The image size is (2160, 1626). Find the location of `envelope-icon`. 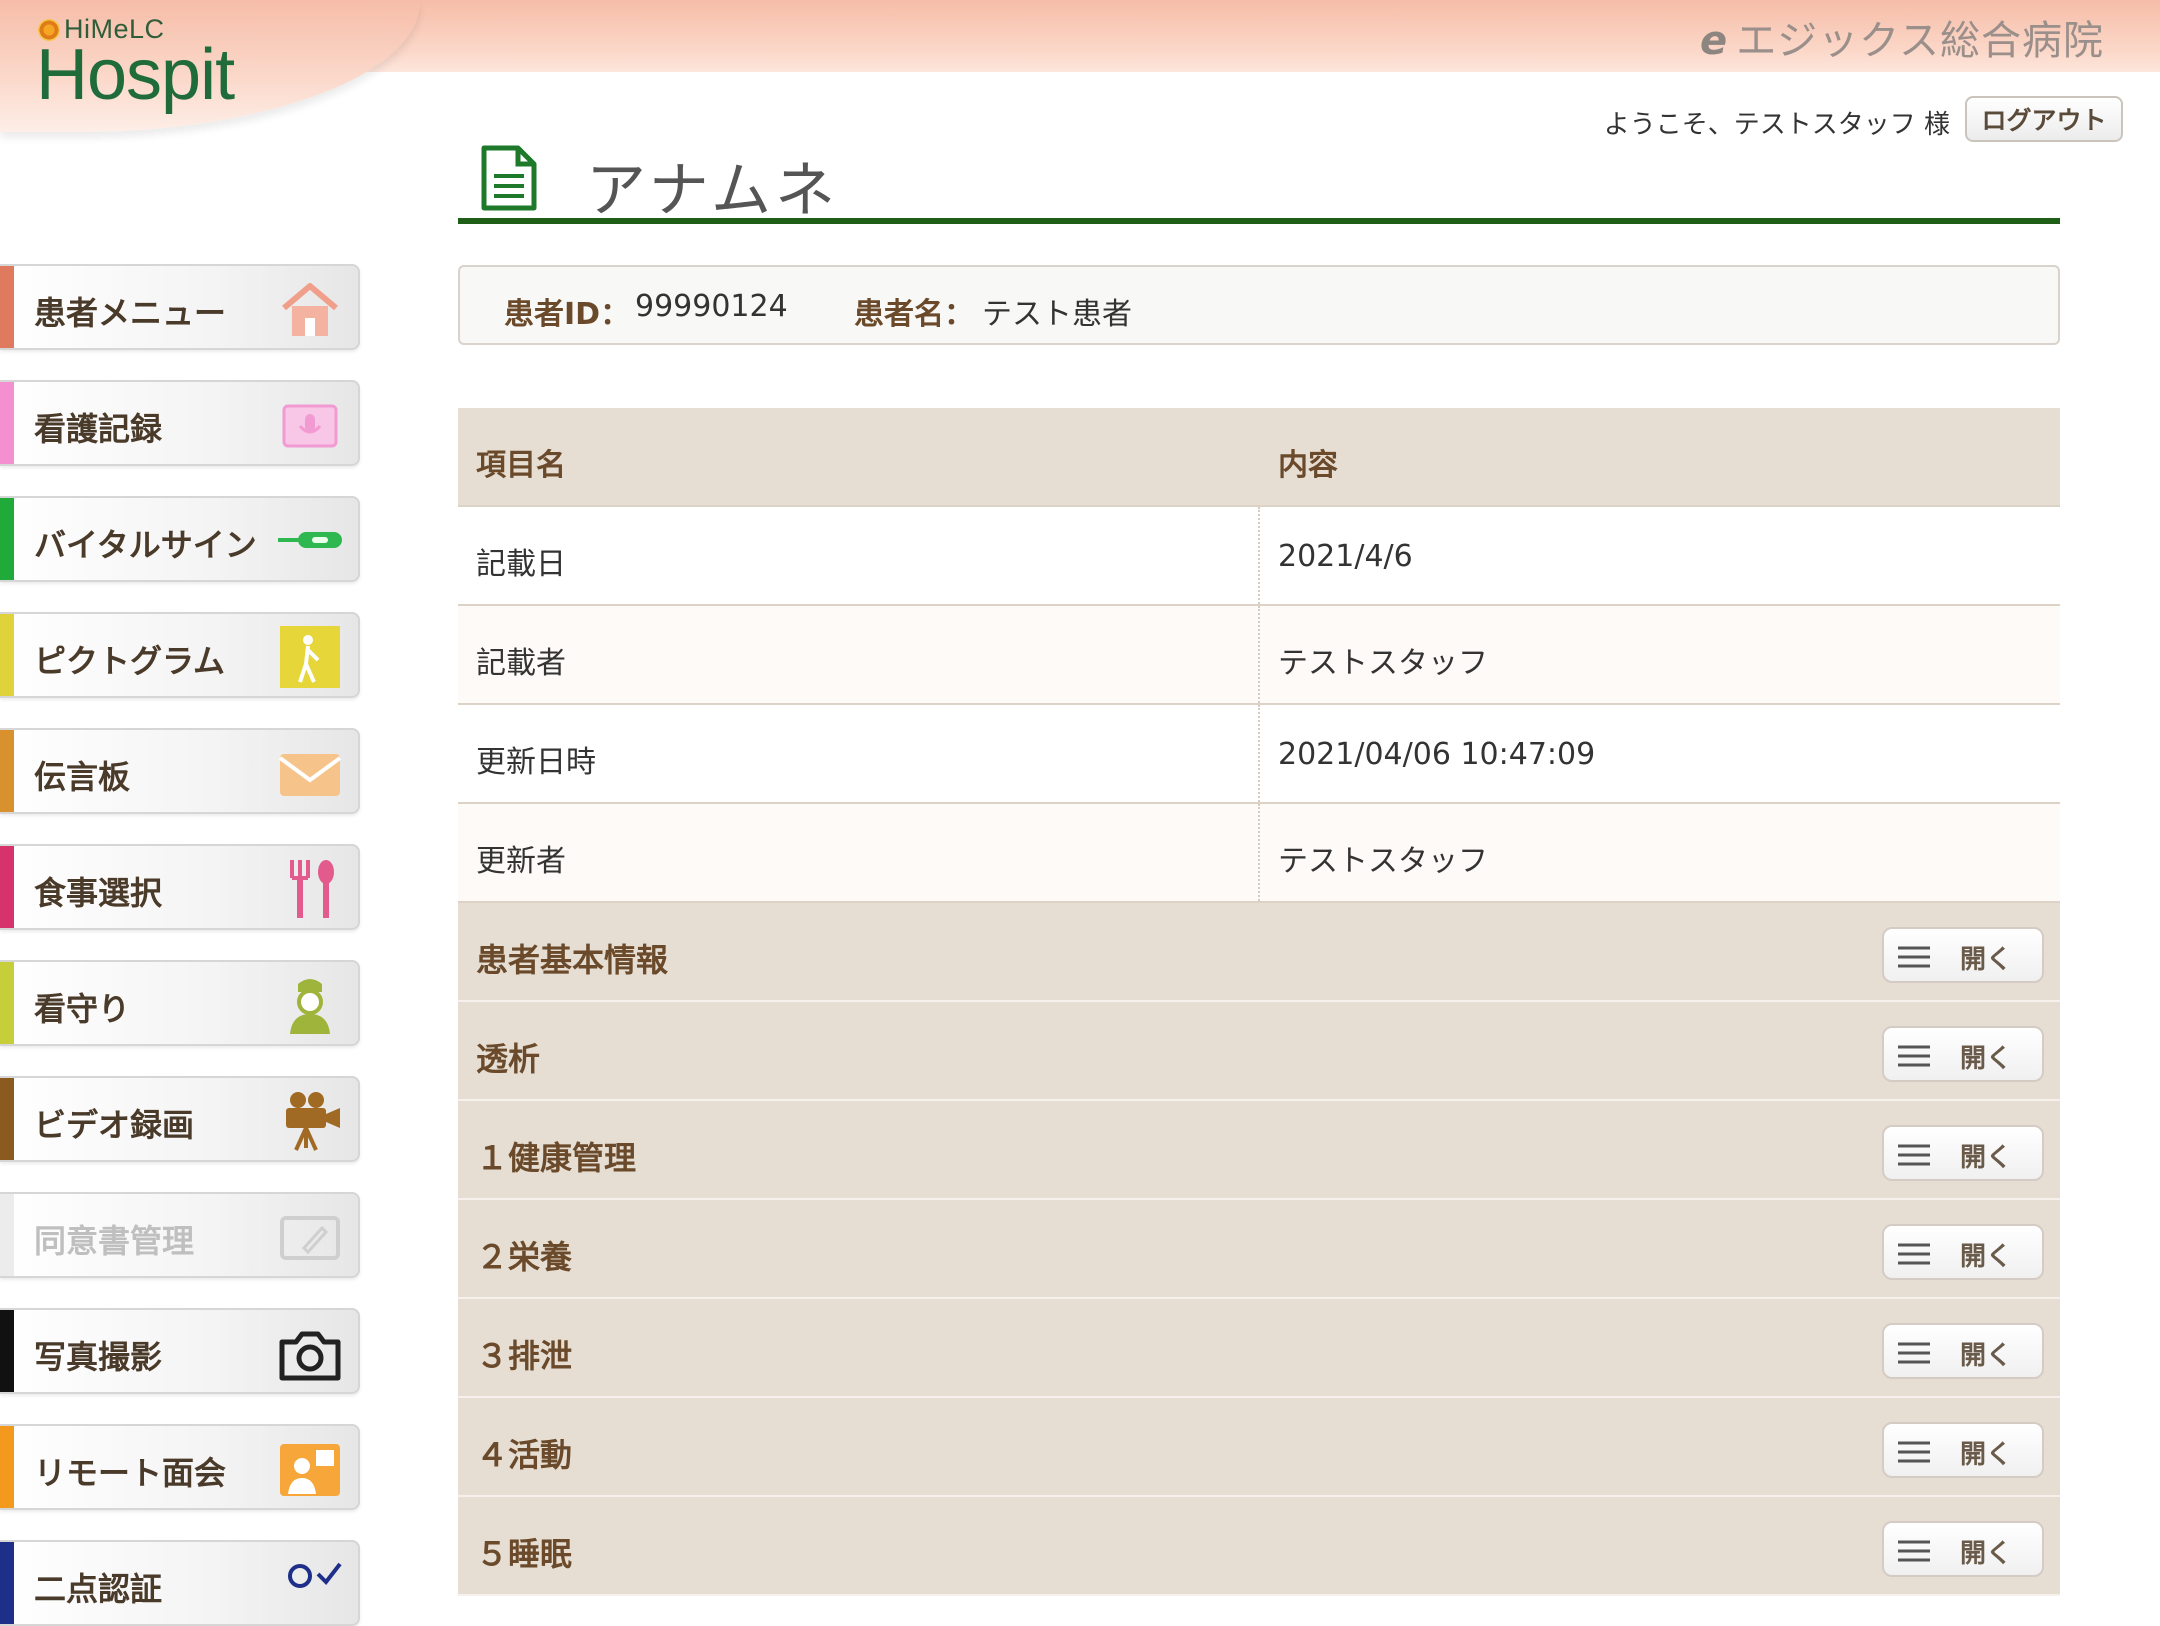

envelope-icon is located at coordinates (310, 775).